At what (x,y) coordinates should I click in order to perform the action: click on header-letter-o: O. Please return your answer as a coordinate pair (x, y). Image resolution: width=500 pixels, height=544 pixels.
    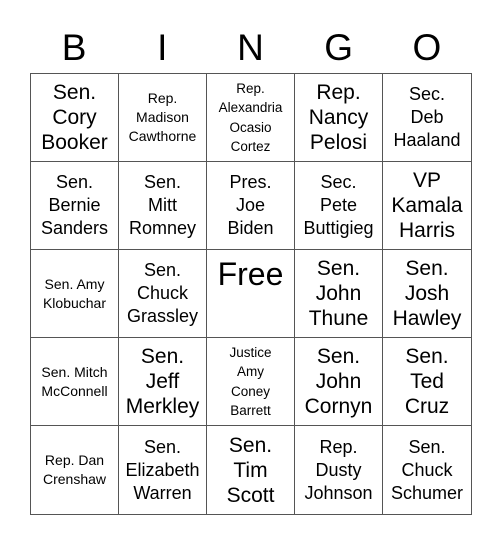
    Looking at the image, I should click on (427, 47).